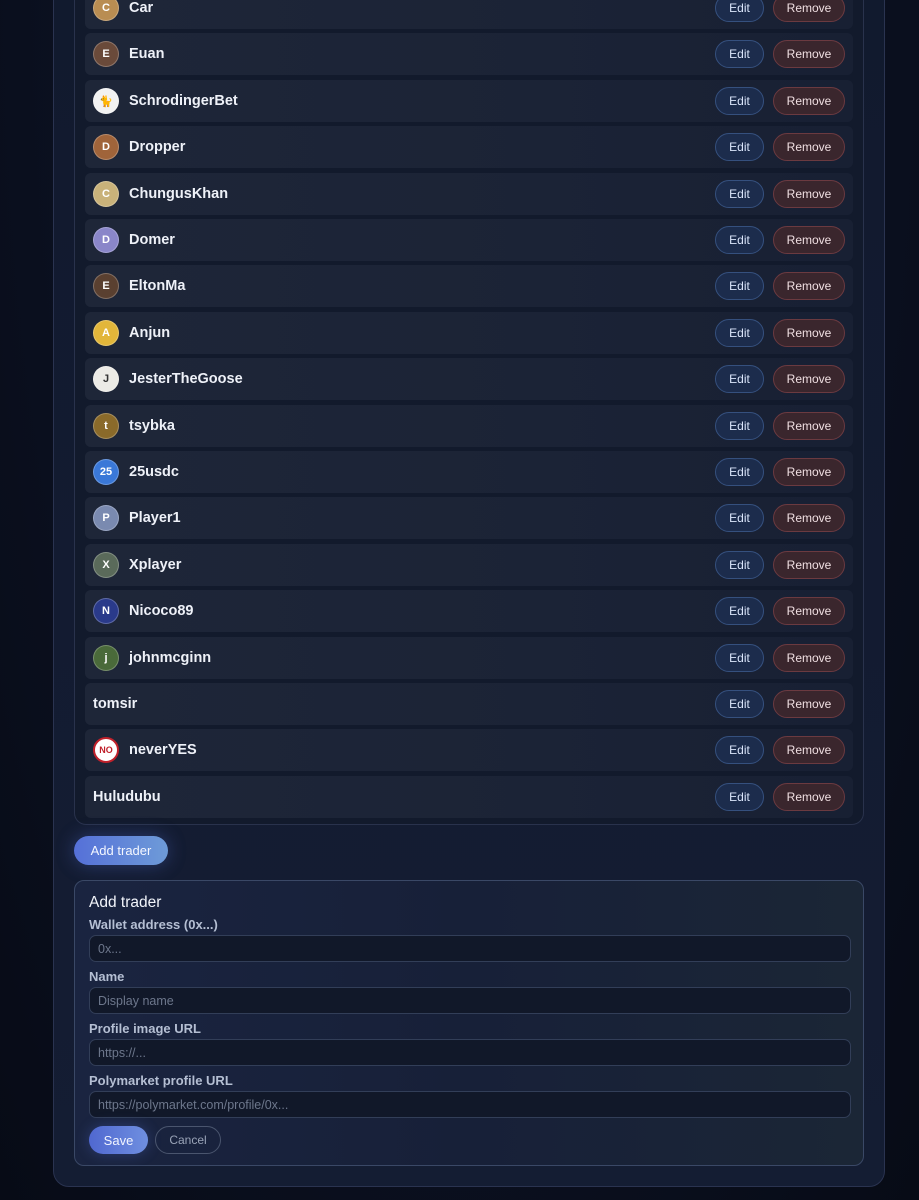 The width and height of the screenshot is (919, 1200). What do you see at coordinates (125, 902) in the screenshot?
I see `form-title: Add trader` at bounding box center [125, 902].